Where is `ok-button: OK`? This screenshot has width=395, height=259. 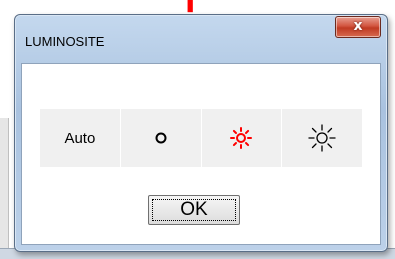 ok-button: OK is located at coordinates (194, 210).